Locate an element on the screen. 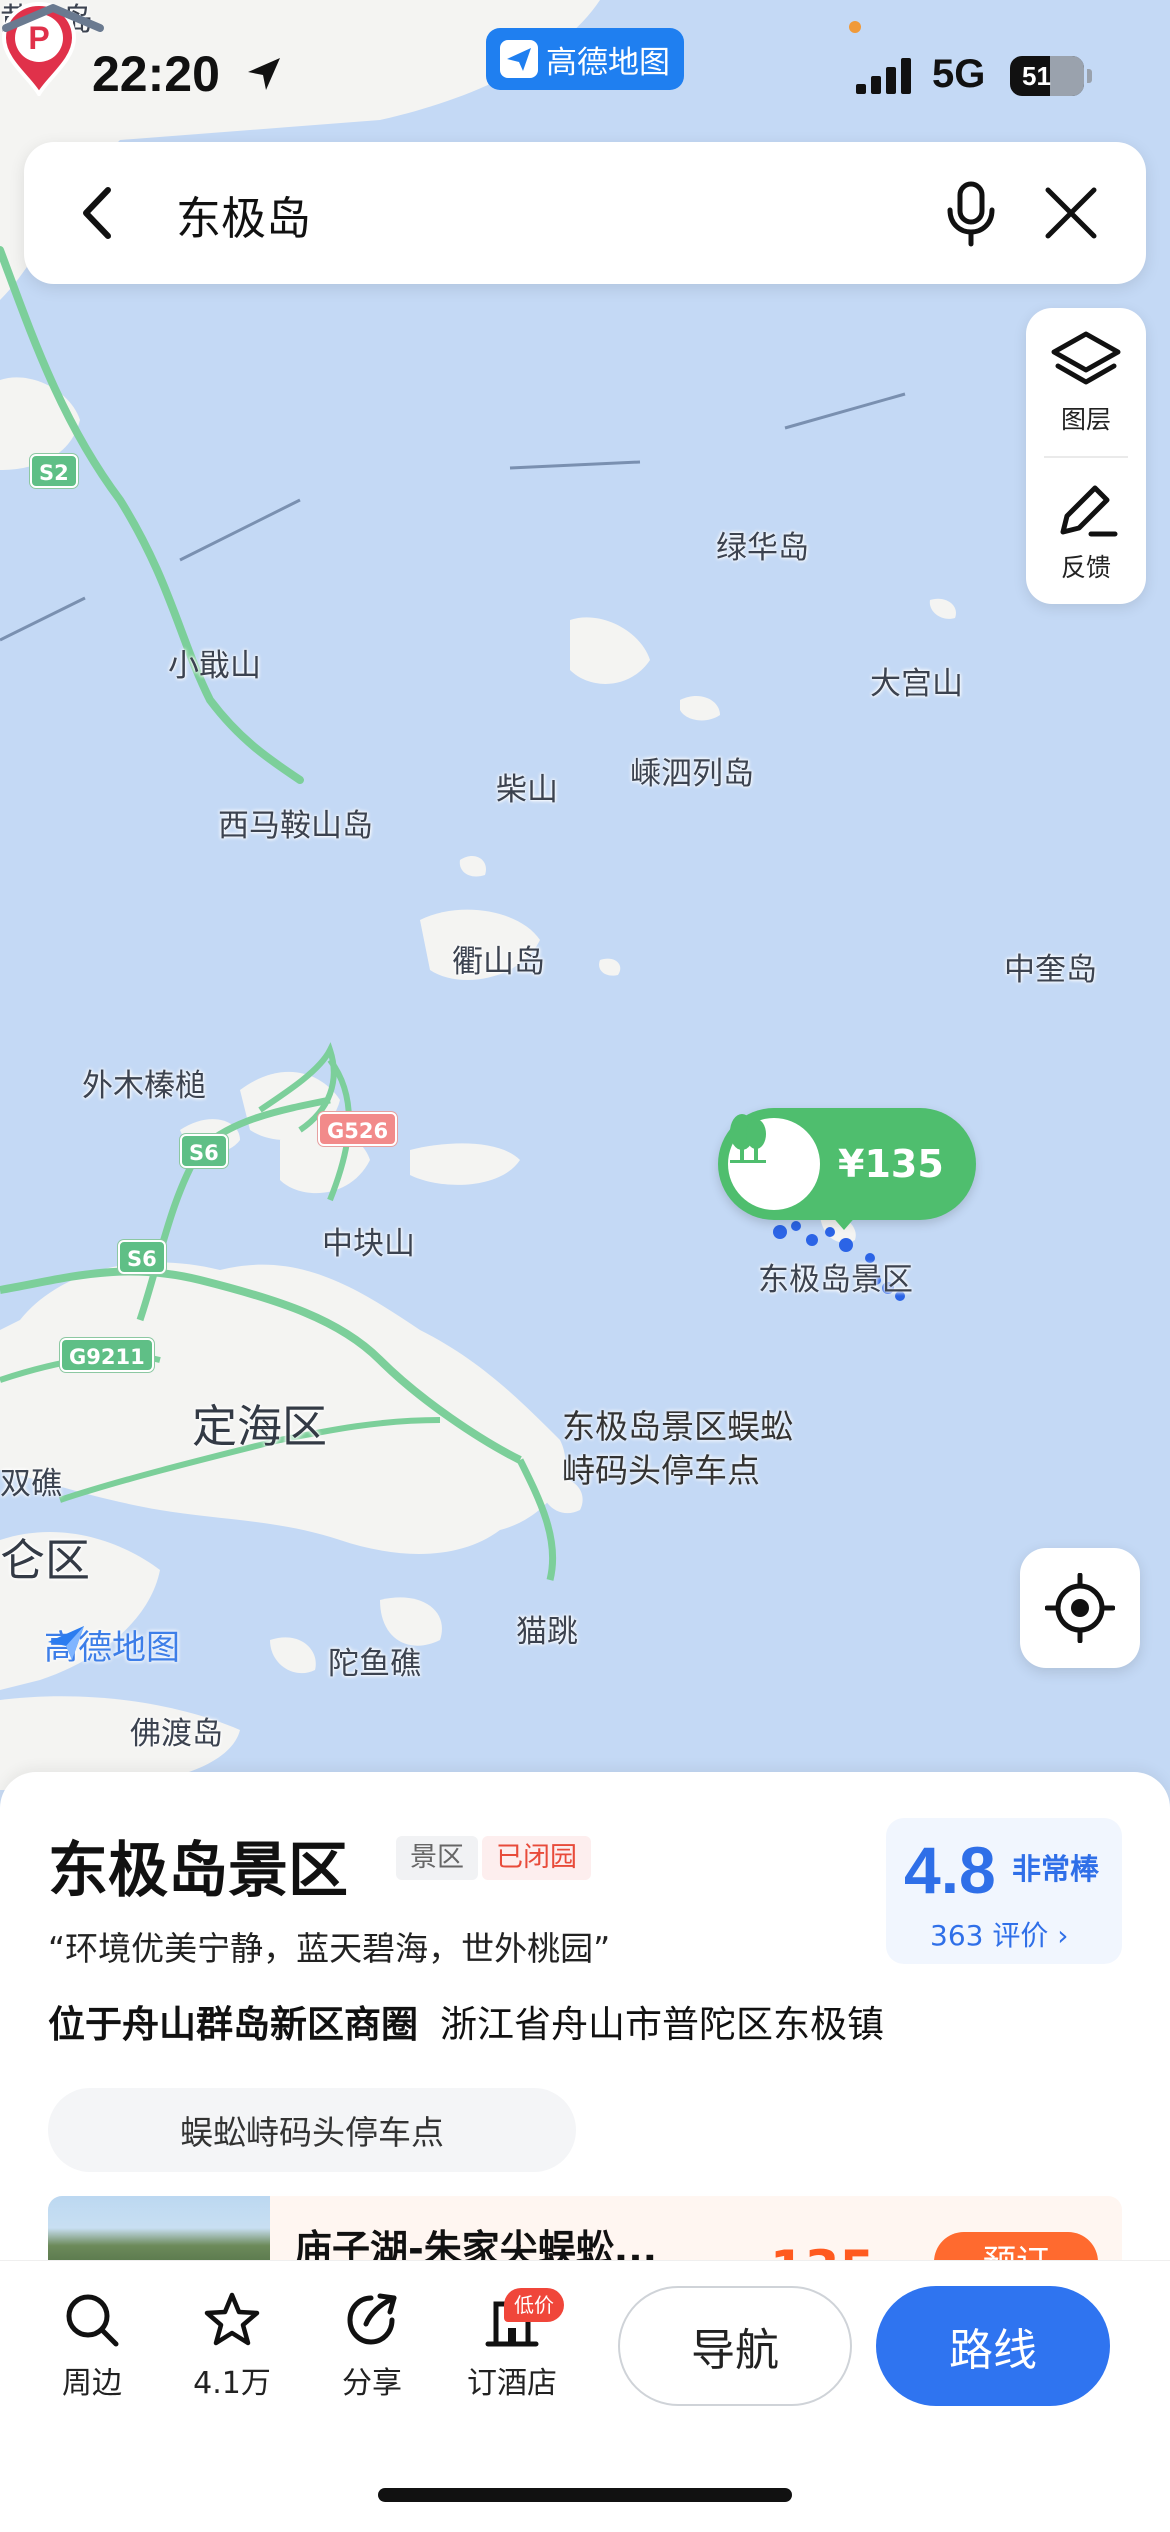 The image size is (1170, 2532). app-pill-label: 高德地图 is located at coordinates (608, 62).